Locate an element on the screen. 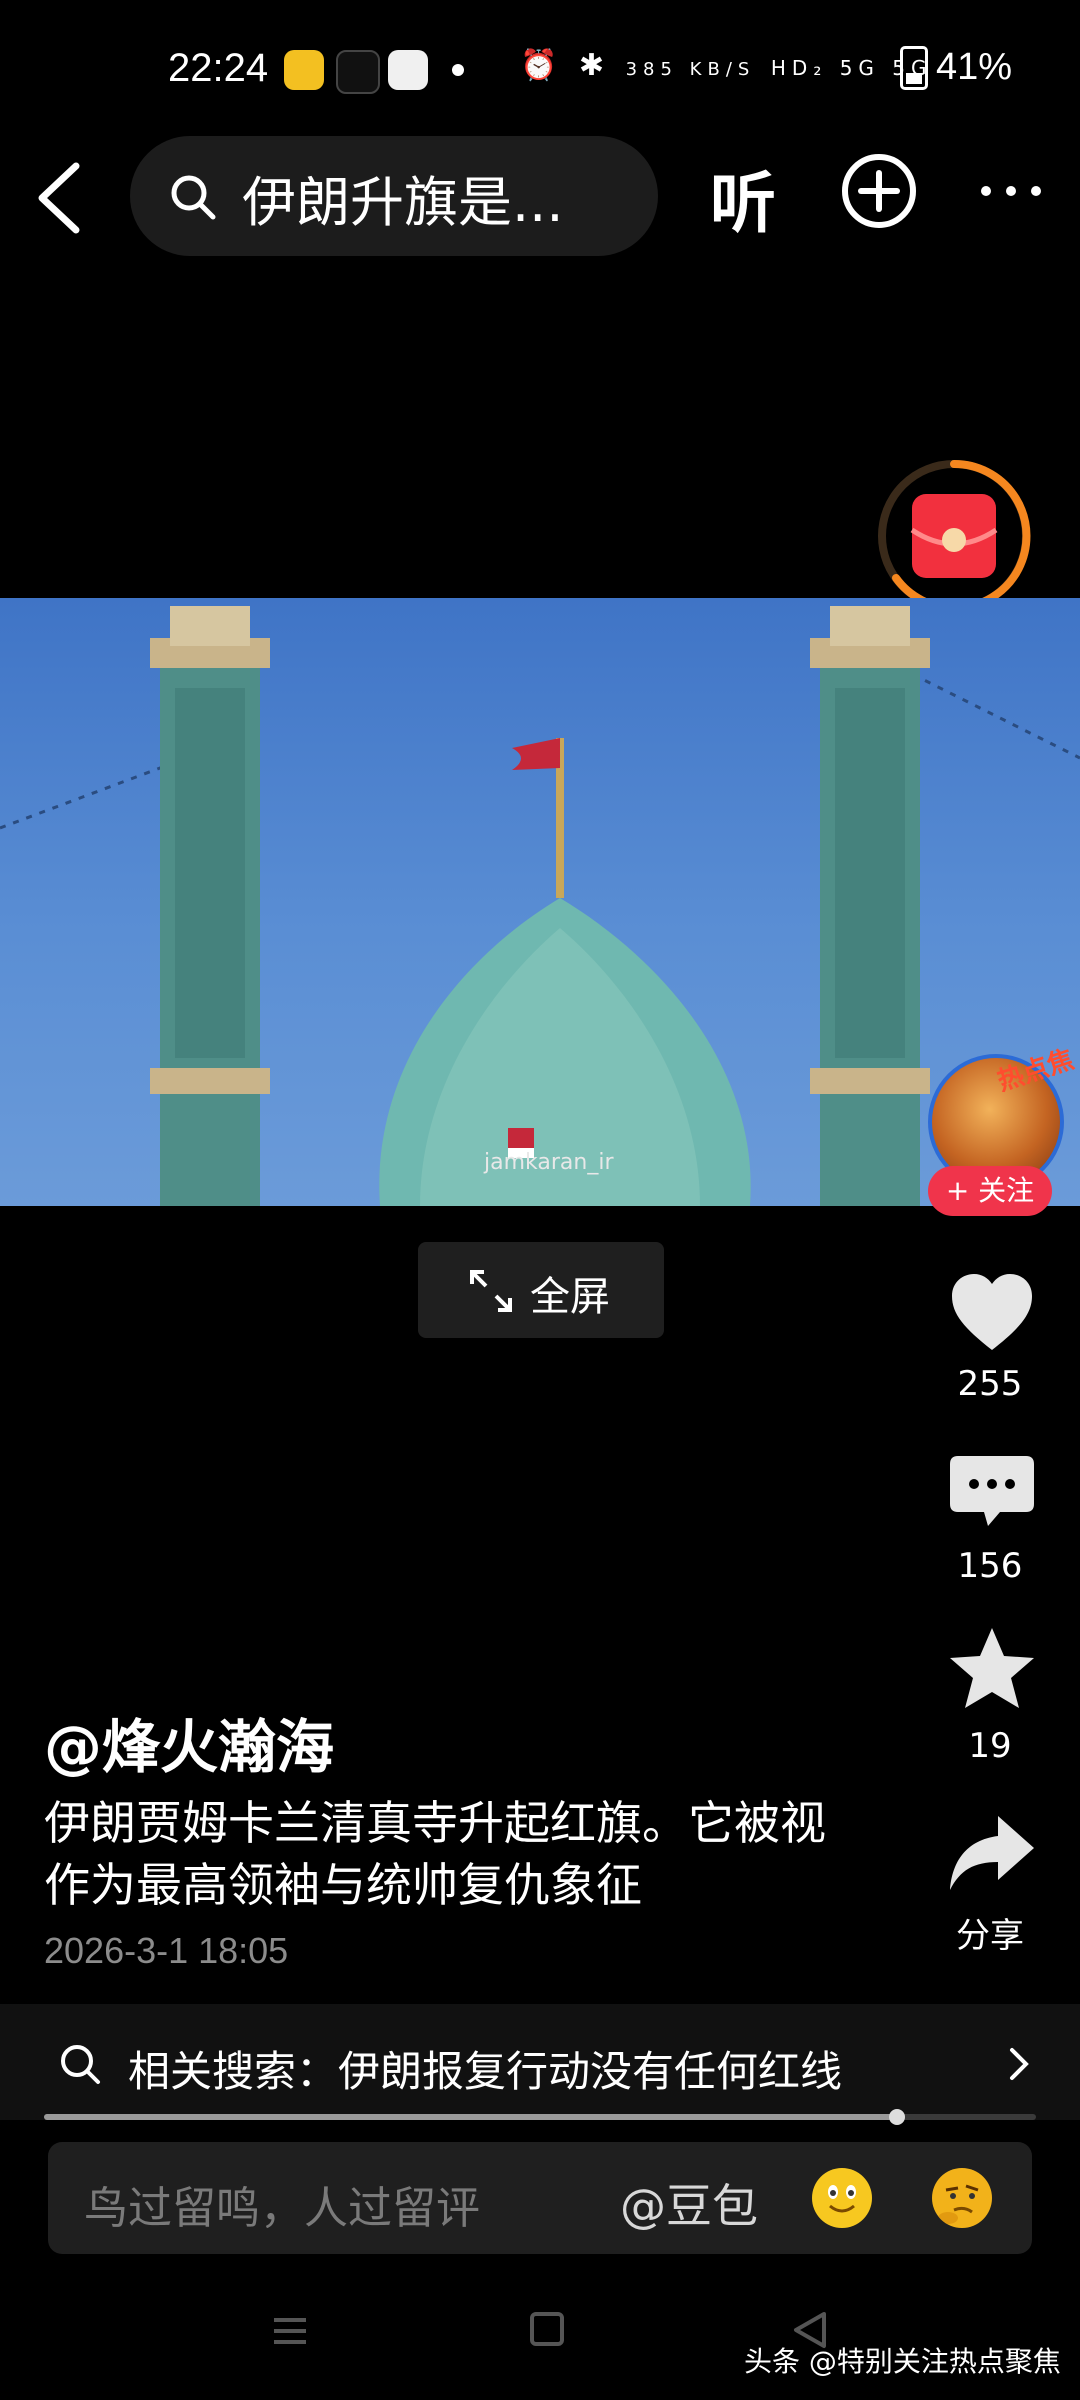 The height and width of the screenshot is (2400, 1080). favorite-button is located at coordinates (992, 1670).